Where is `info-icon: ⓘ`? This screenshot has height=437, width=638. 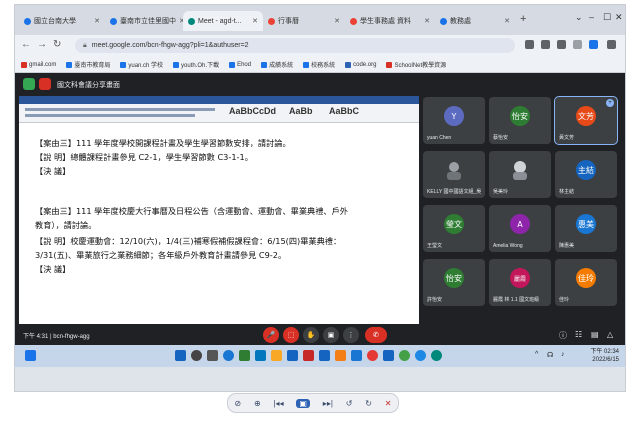 info-icon: ⓘ is located at coordinates (563, 335).